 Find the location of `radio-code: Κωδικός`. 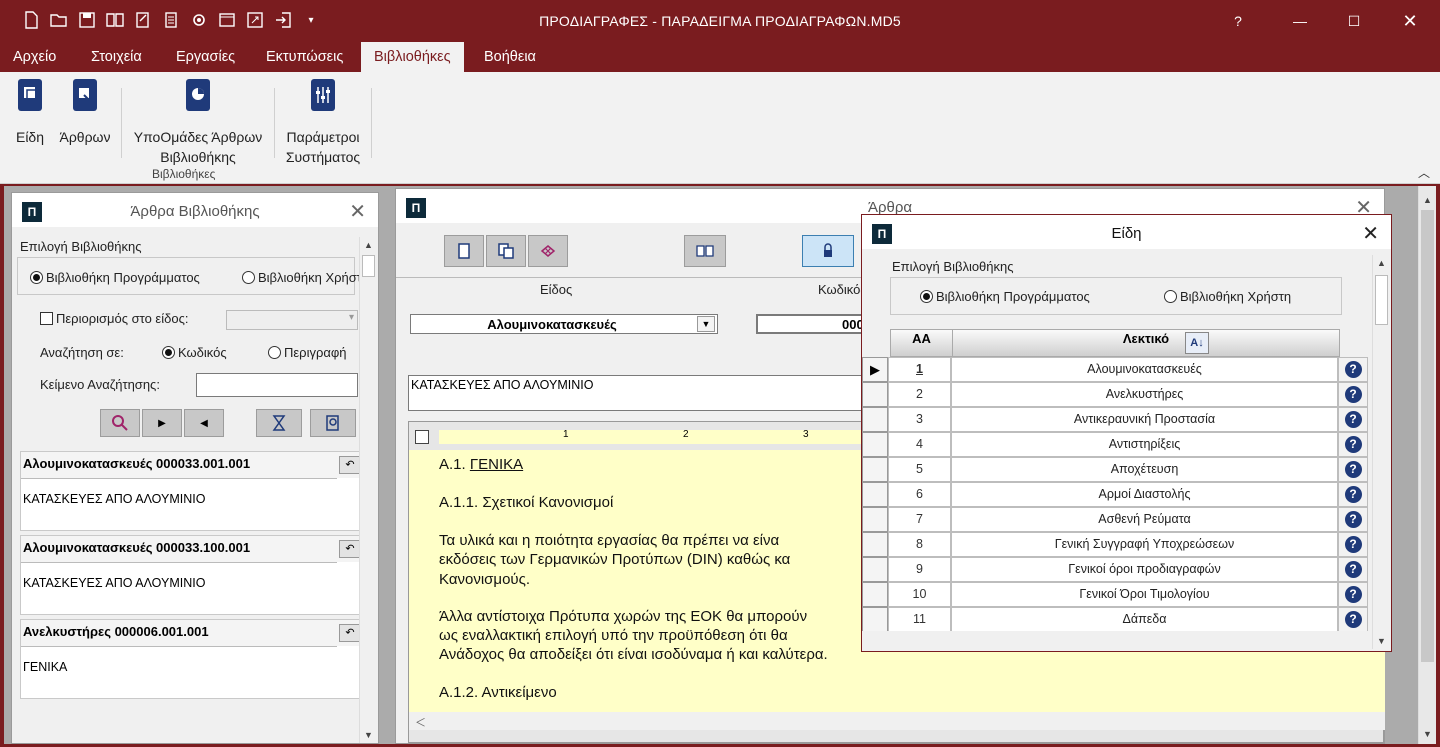

radio-code: Κωδικός is located at coordinates (194, 352).